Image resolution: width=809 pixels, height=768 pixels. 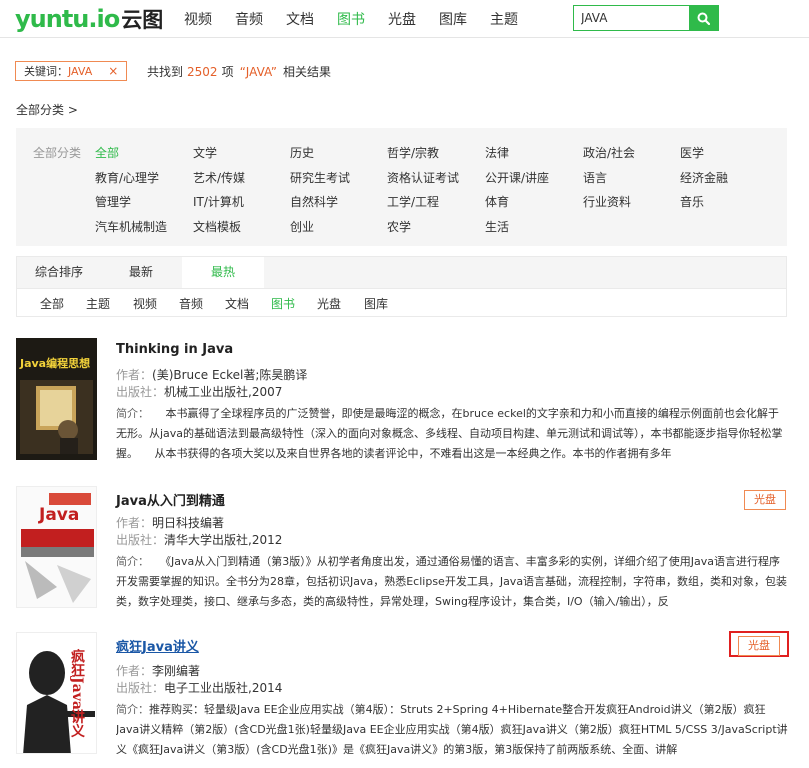 What do you see at coordinates (219, 177) in the screenshot?
I see `category-item: 艺术/传媒` at bounding box center [219, 177].